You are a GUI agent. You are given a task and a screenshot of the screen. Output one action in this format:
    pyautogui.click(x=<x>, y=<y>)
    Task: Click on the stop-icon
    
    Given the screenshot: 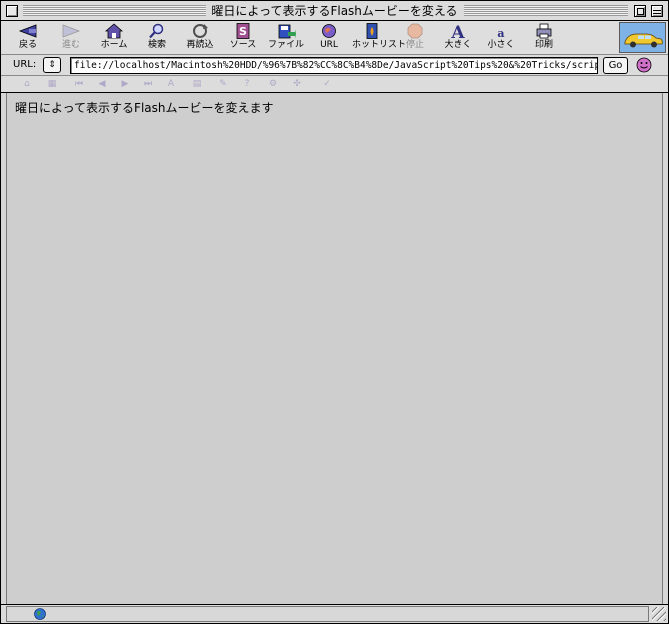 What is the action you would take?
    pyautogui.click(x=415, y=31)
    